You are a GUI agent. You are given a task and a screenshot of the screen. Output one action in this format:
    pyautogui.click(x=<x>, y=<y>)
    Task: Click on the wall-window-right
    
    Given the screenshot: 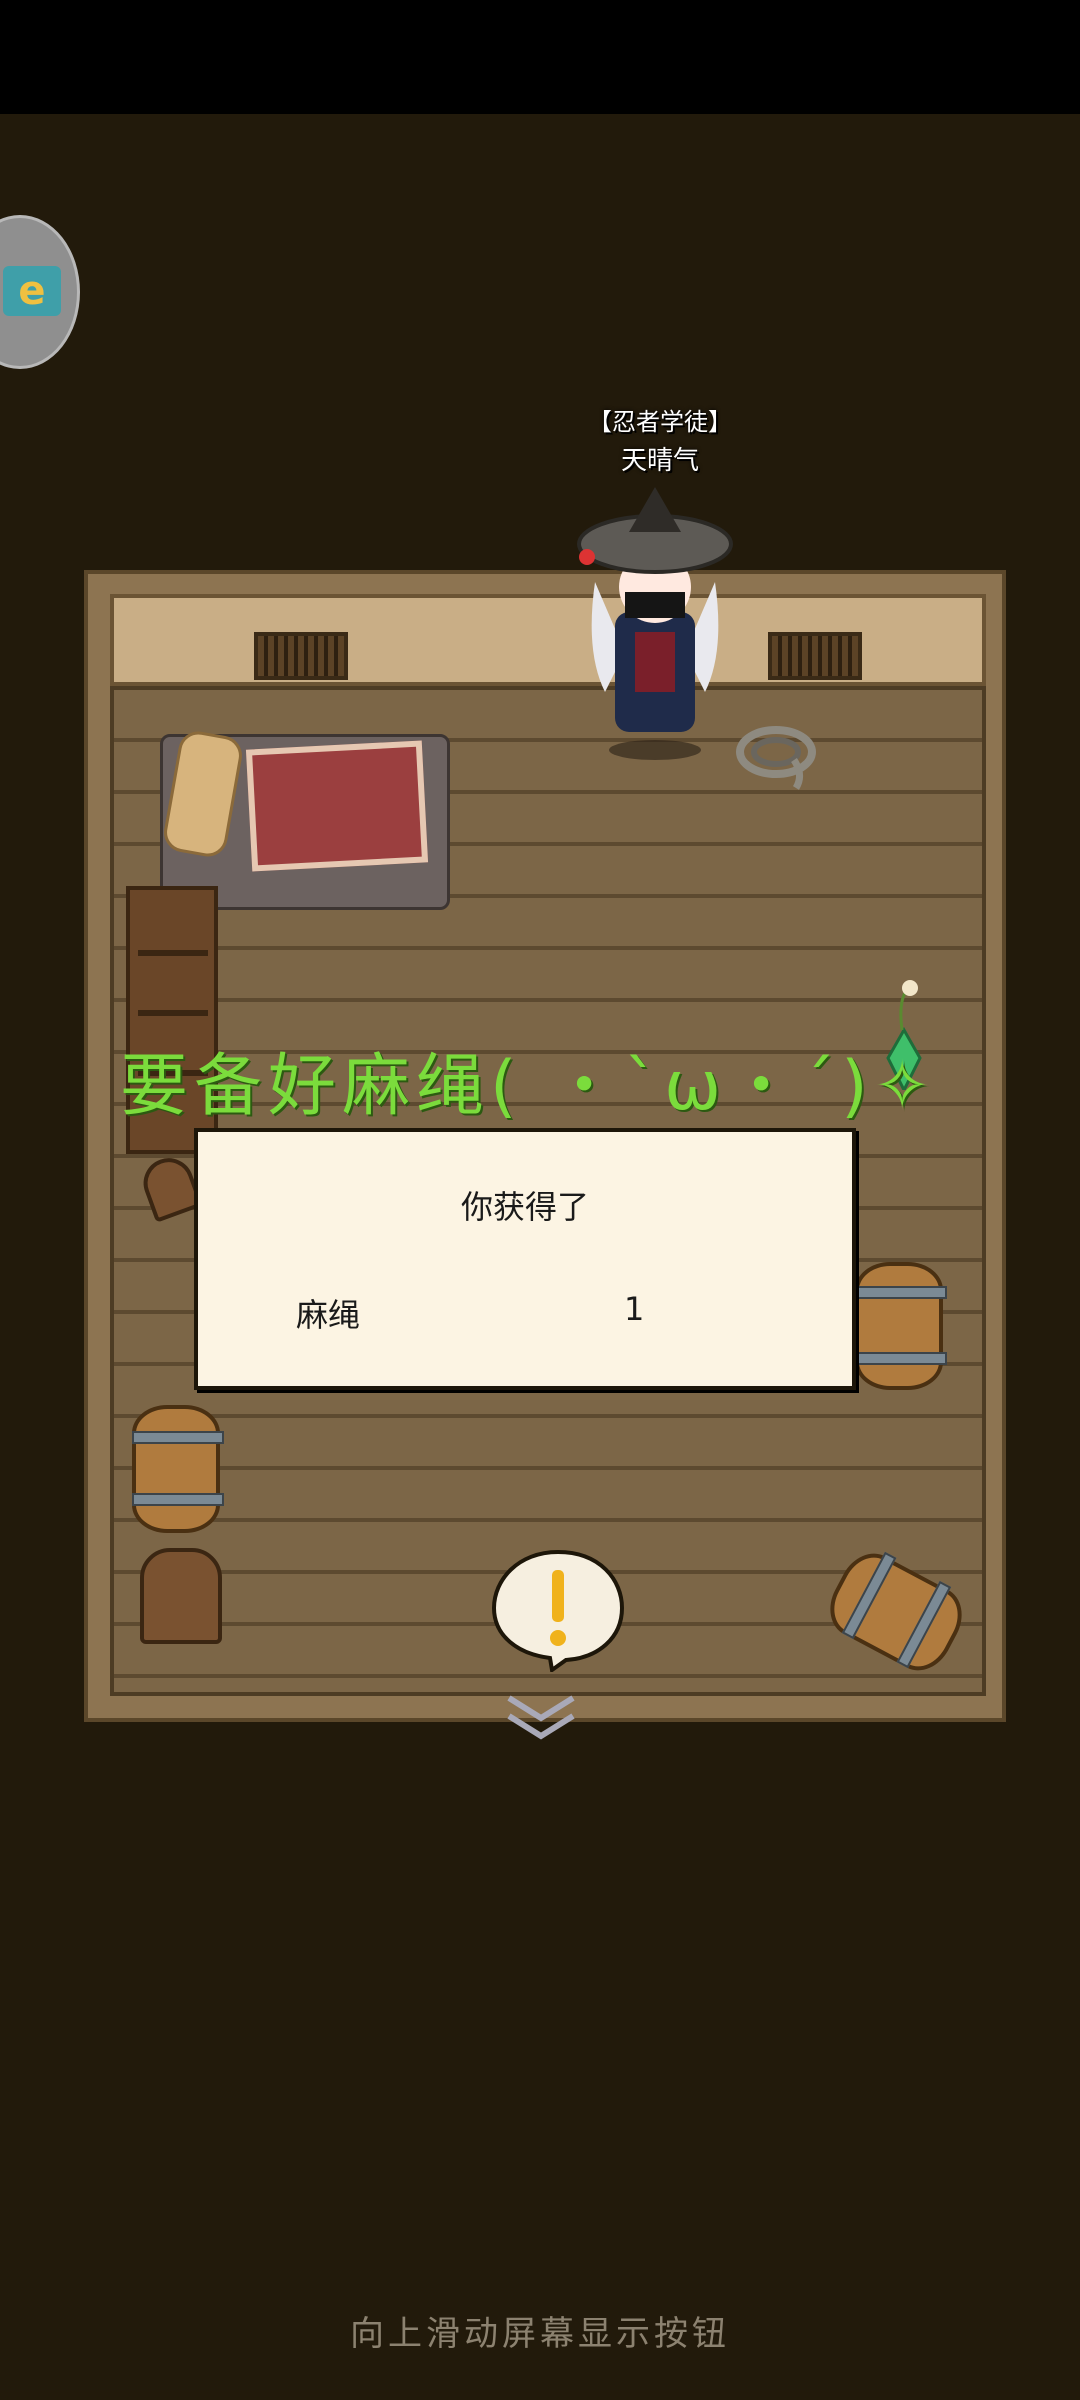 What is the action you would take?
    pyautogui.click(x=815, y=656)
    